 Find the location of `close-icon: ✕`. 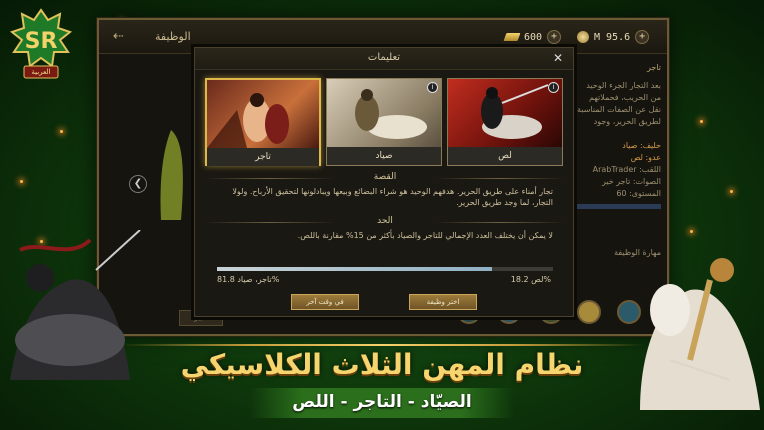

close-icon: ✕ is located at coordinates (558, 58).